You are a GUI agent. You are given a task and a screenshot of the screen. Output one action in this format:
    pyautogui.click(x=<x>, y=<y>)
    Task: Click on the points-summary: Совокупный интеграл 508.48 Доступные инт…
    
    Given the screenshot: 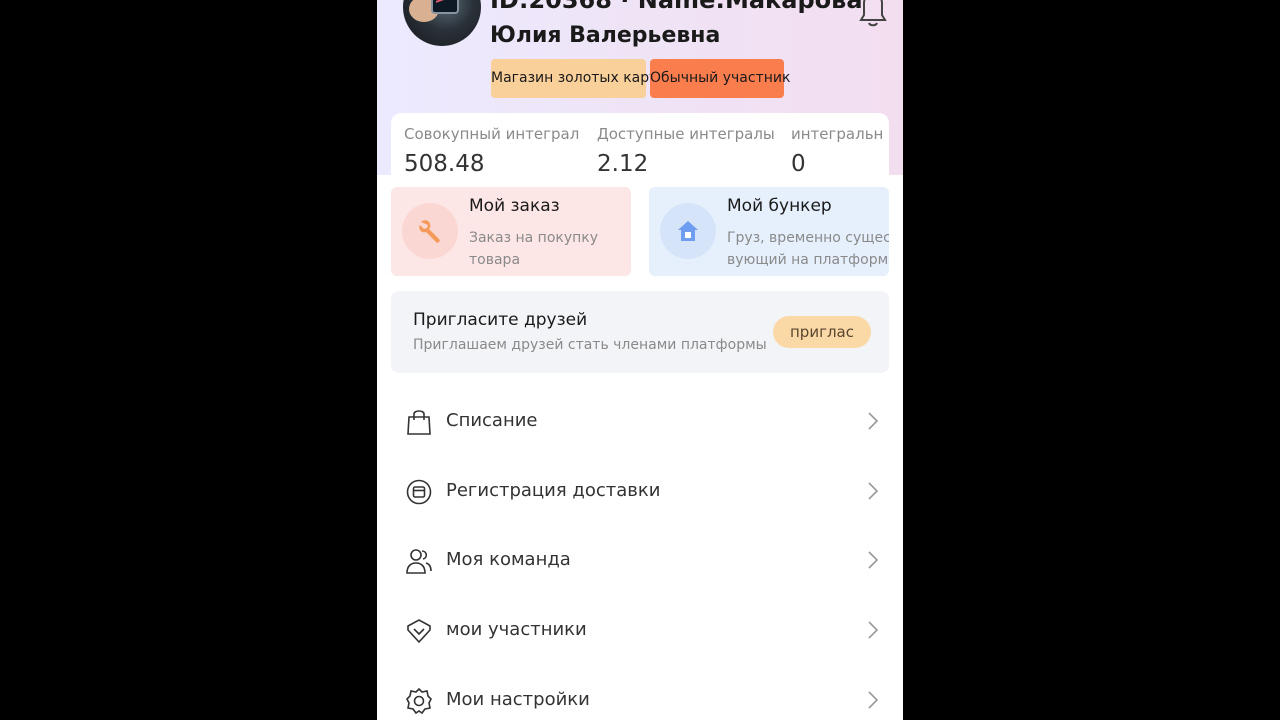 What is the action you would take?
    pyautogui.click(x=640, y=153)
    